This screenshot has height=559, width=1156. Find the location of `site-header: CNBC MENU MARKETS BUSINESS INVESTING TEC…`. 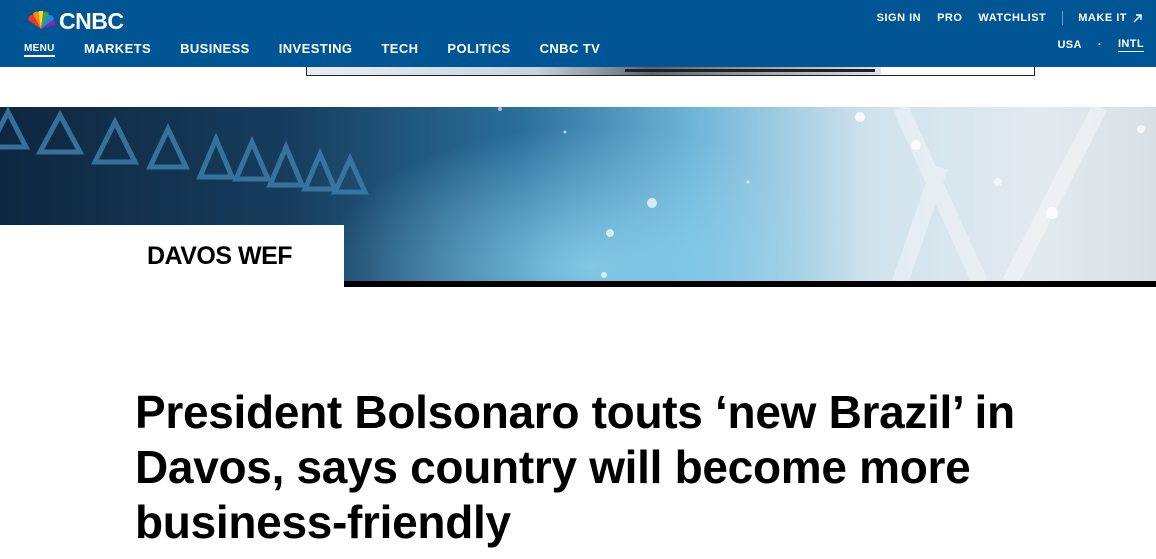

site-header: CNBC MENU MARKETS BUSINESS INVESTING TEC… is located at coordinates (578, 33).